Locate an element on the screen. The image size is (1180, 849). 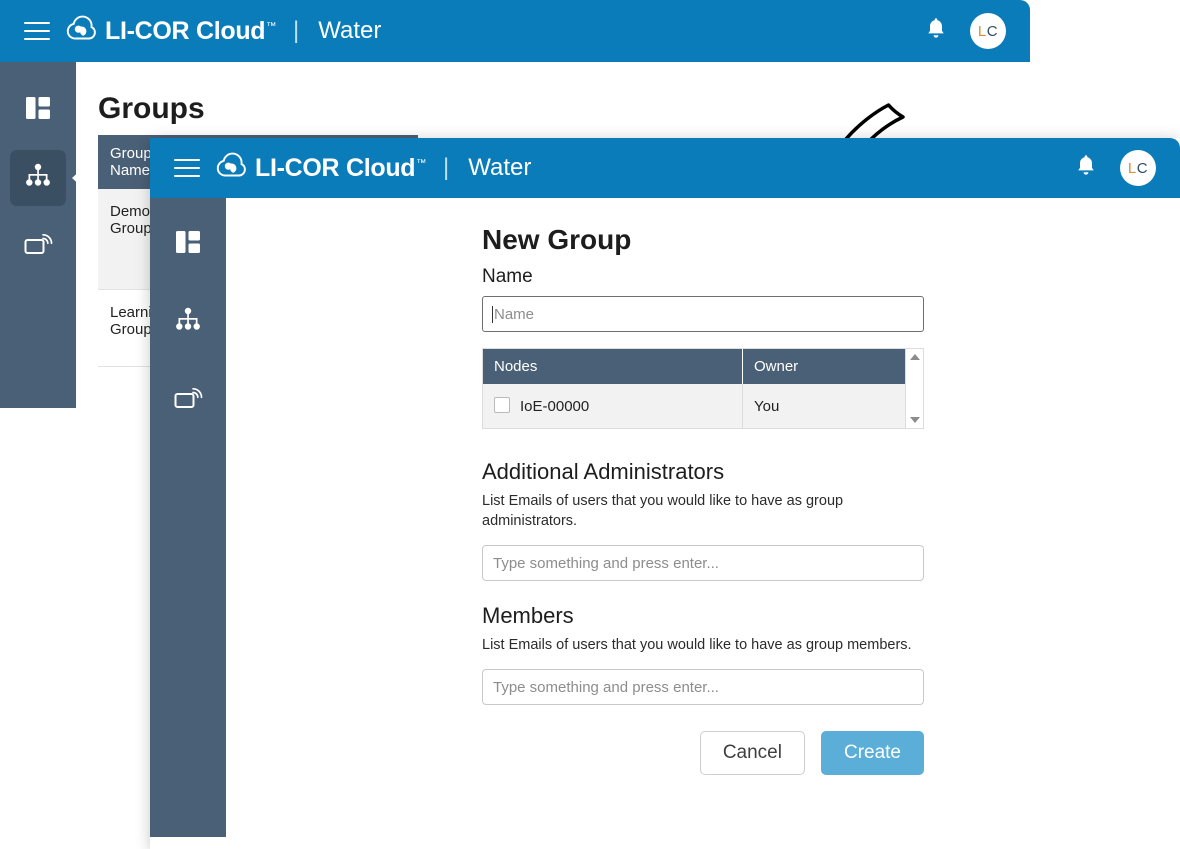
text-caret is located at coordinates (492, 314).